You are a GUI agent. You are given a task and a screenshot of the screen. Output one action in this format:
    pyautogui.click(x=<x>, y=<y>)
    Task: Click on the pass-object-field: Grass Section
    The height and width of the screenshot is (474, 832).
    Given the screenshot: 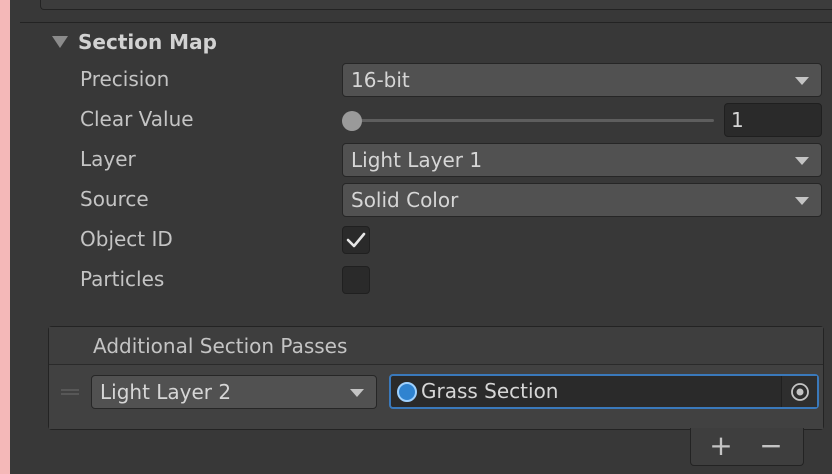 What is the action you would take?
    pyautogui.click(x=604, y=391)
    